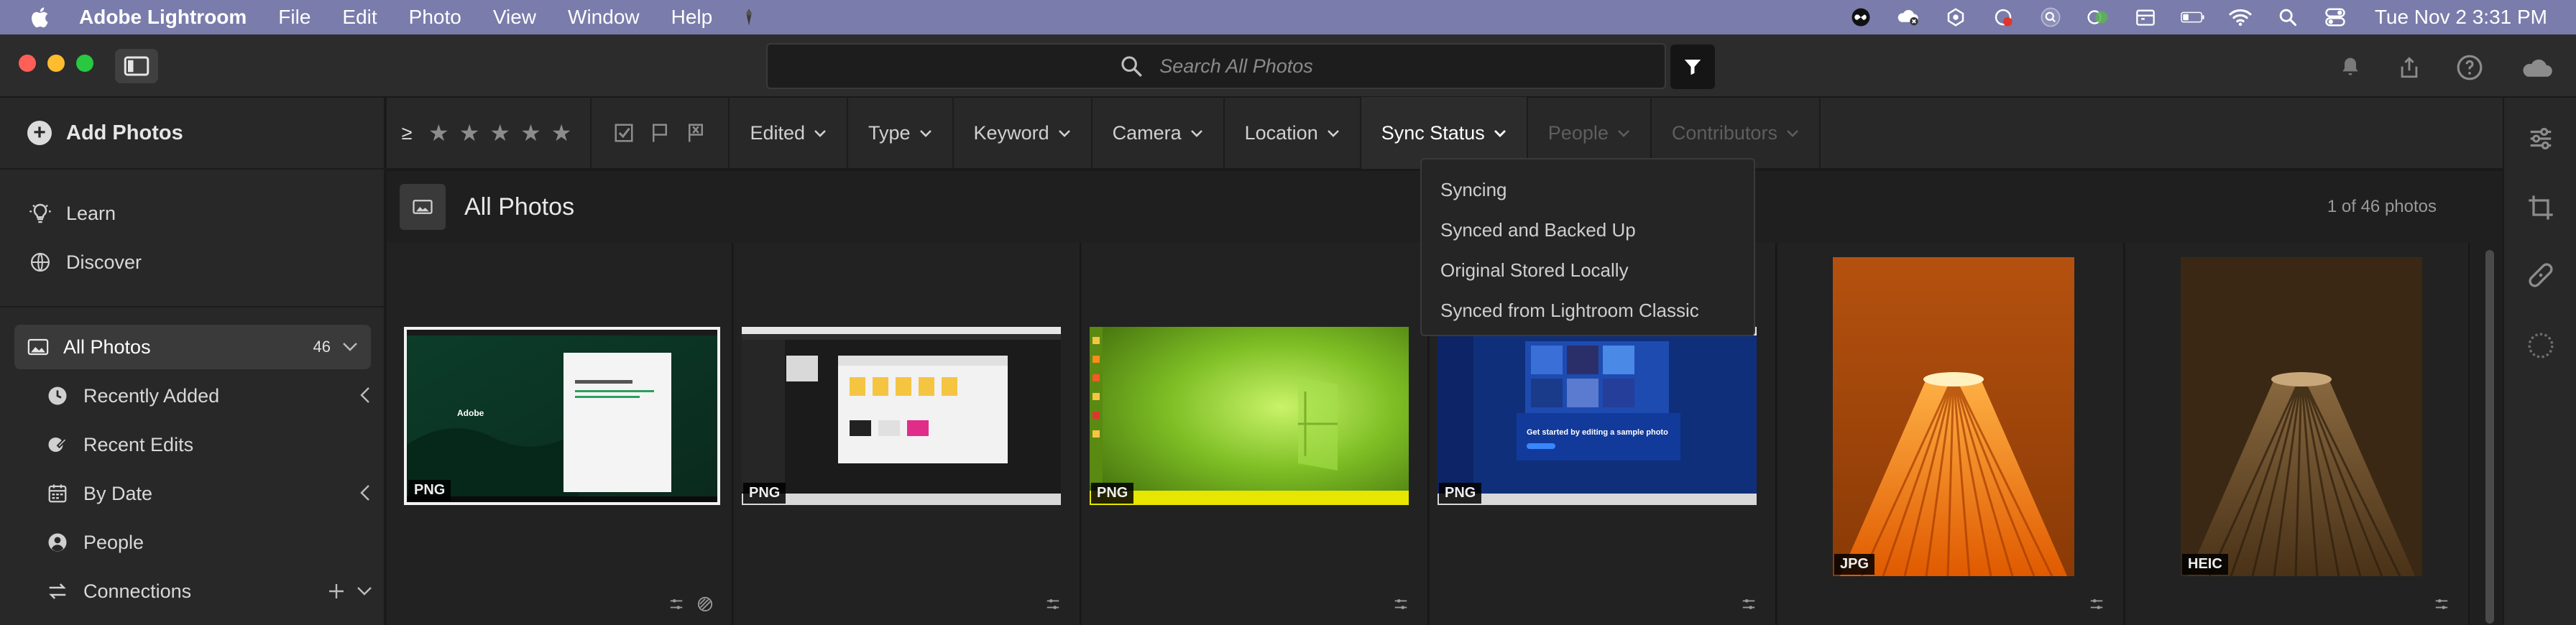  What do you see at coordinates (2301, 416) in the screenshot?
I see `photo-thumbnail: HEIC` at bounding box center [2301, 416].